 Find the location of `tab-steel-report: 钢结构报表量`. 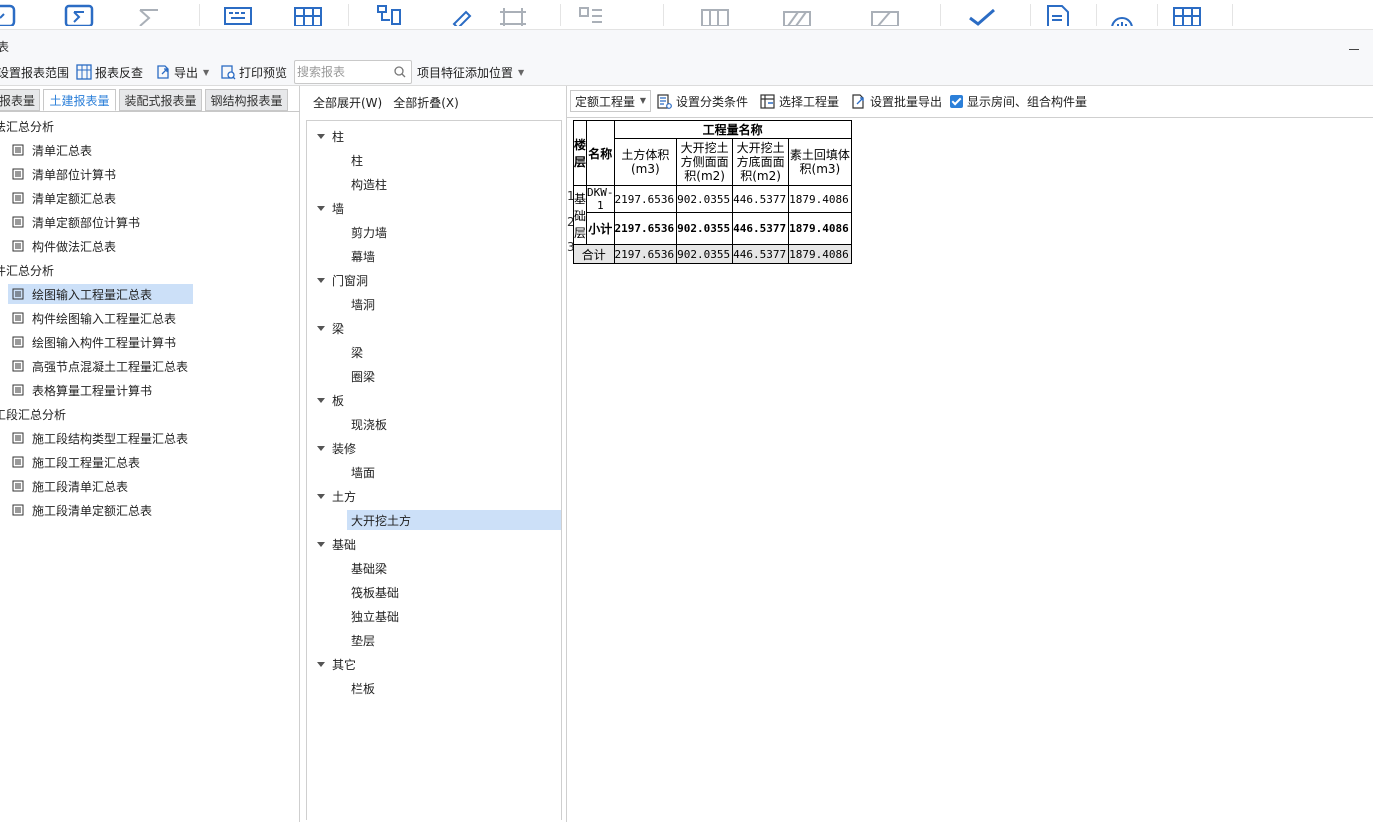

tab-steel-report: 钢结构报表量 is located at coordinates (246, 100).